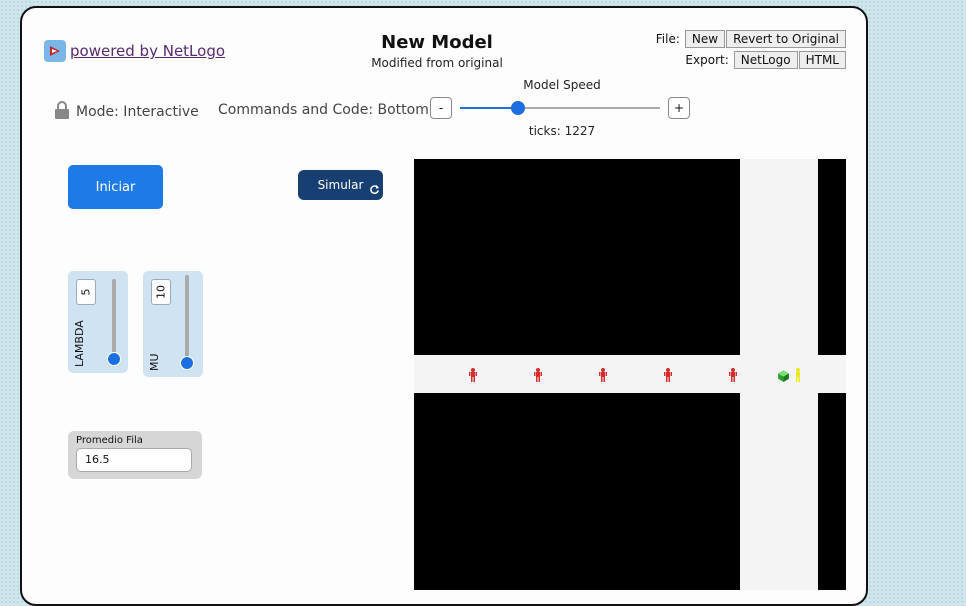 The width and height of the screenshot is (966, 606). Describe the element at coordinates (173, 324) in the screenshot. I see `mu-slider: 10 MU` at that location.